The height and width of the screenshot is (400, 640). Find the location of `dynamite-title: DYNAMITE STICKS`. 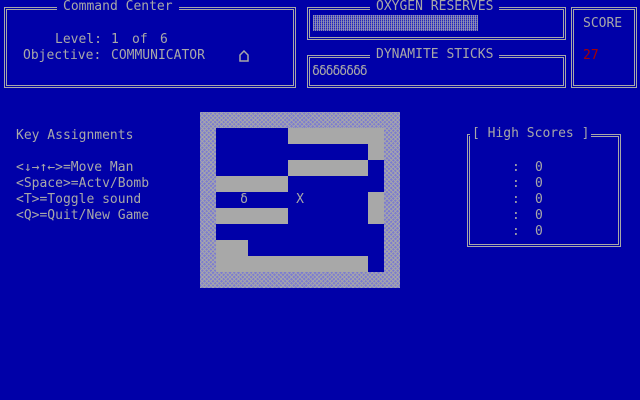

dynamite-title: DYNAMITE STICKS is located at coordinates (435, 55).